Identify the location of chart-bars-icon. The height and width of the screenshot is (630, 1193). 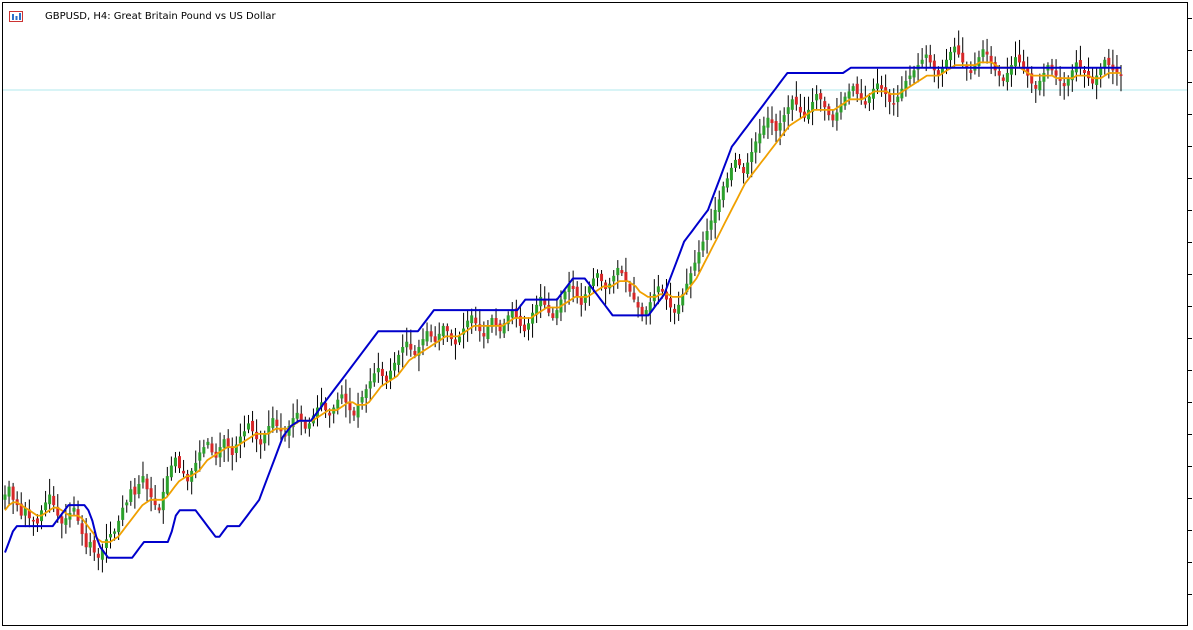
(24, 17).